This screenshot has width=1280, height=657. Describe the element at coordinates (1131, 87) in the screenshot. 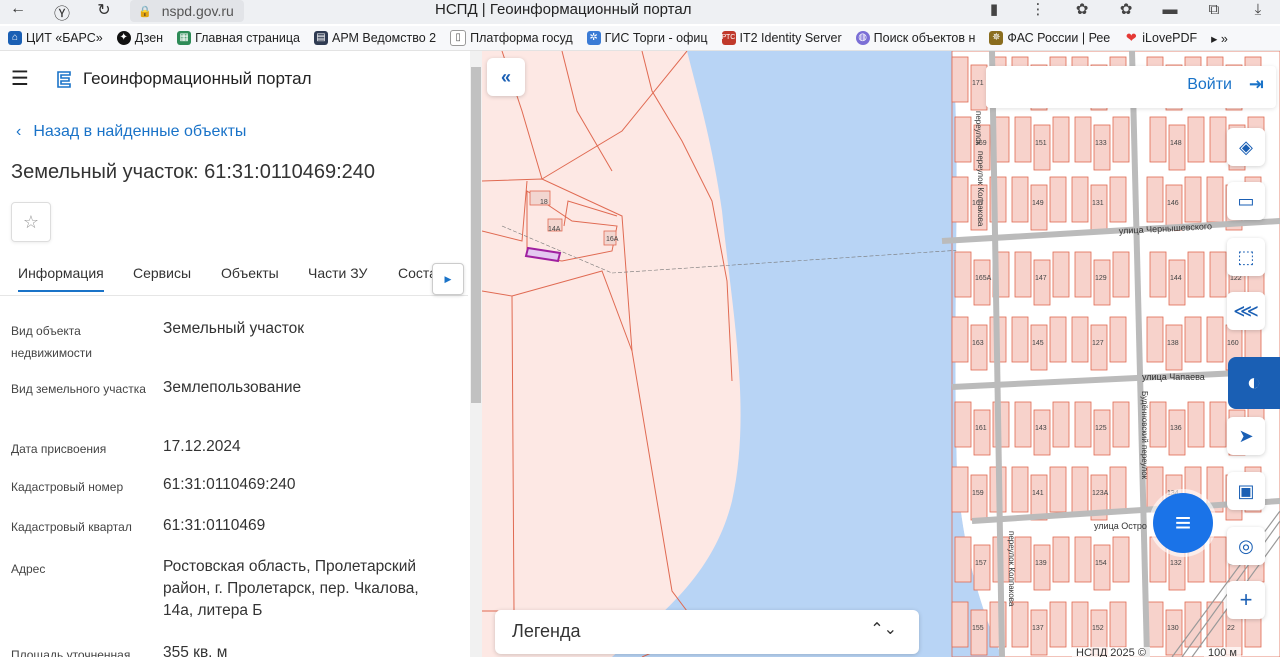

I see `login-button: Войти ⇥` at that location.